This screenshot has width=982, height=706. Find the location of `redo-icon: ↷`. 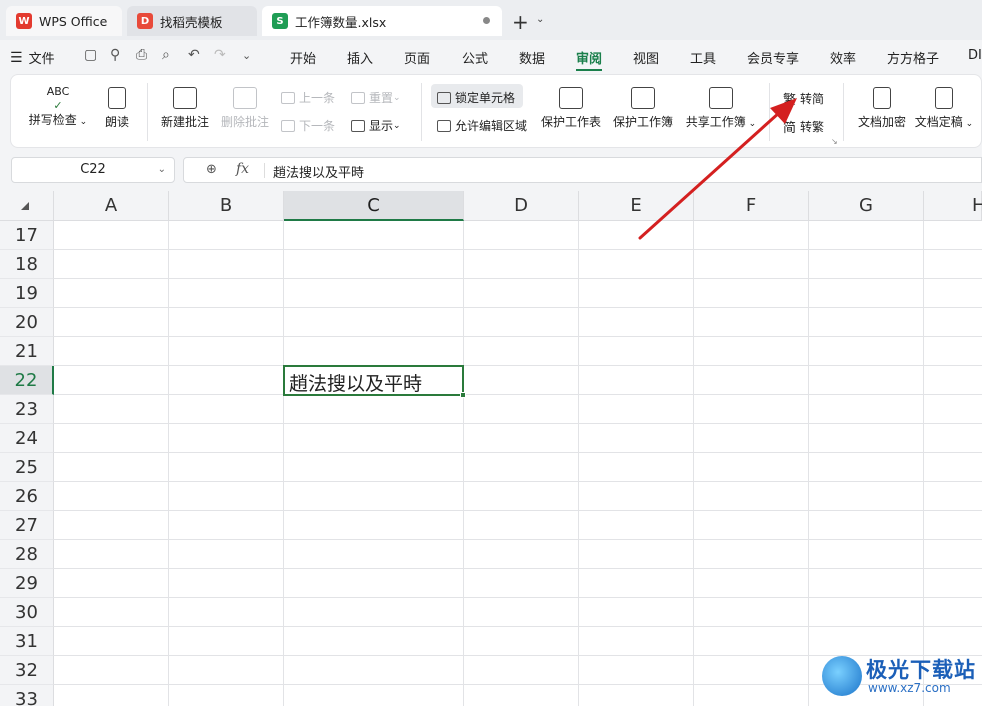

redo-icon: ↷ is located at coordinates (220, 55).